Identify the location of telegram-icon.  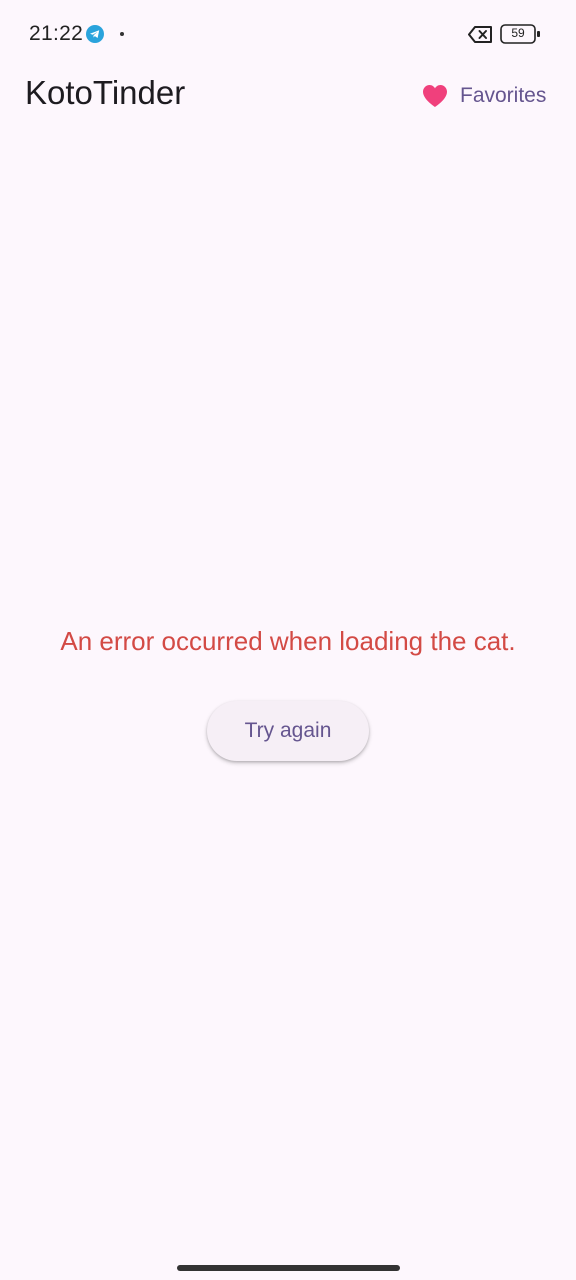
(95, 34).